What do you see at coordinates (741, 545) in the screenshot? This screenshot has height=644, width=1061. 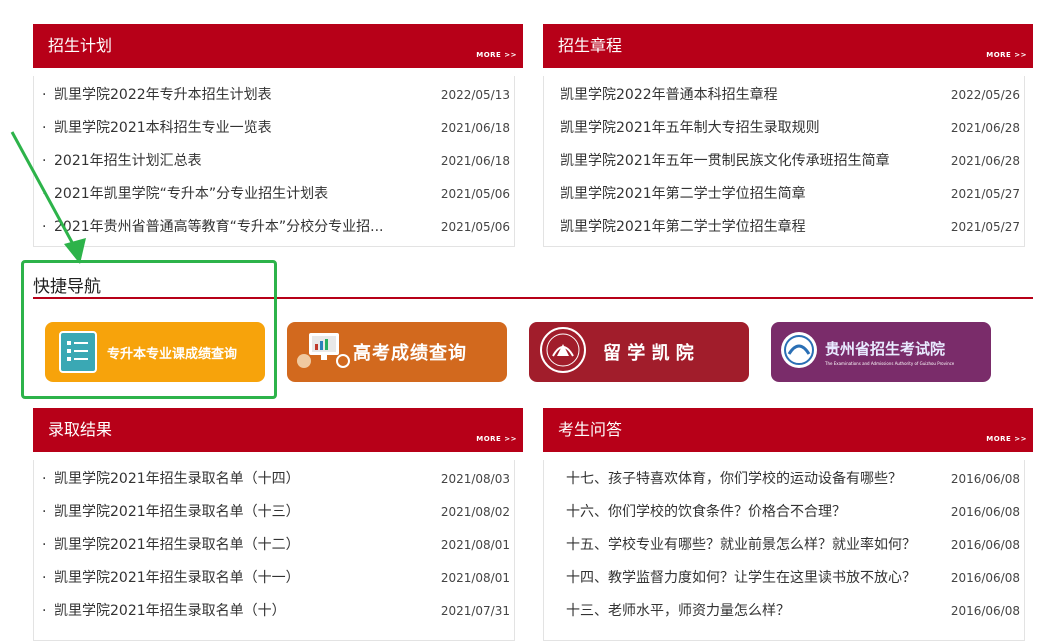 I see `list-item-title: 十五、学校专业有哪些？就业前景怎么样？就业率如何？` at bounding box center [741, 545].